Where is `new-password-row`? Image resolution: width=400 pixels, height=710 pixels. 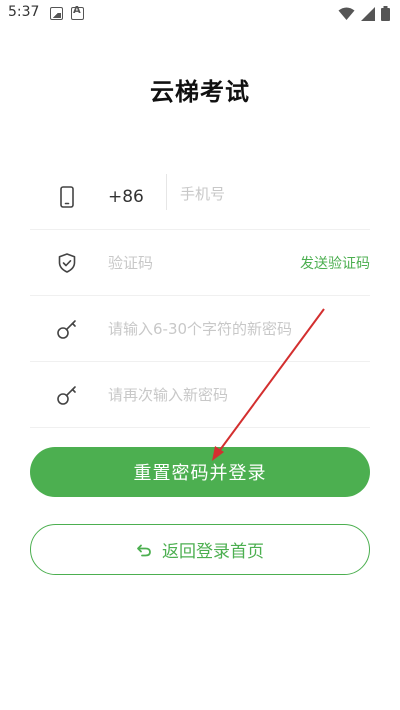
new-password-row is located at coordinates (200, 329).